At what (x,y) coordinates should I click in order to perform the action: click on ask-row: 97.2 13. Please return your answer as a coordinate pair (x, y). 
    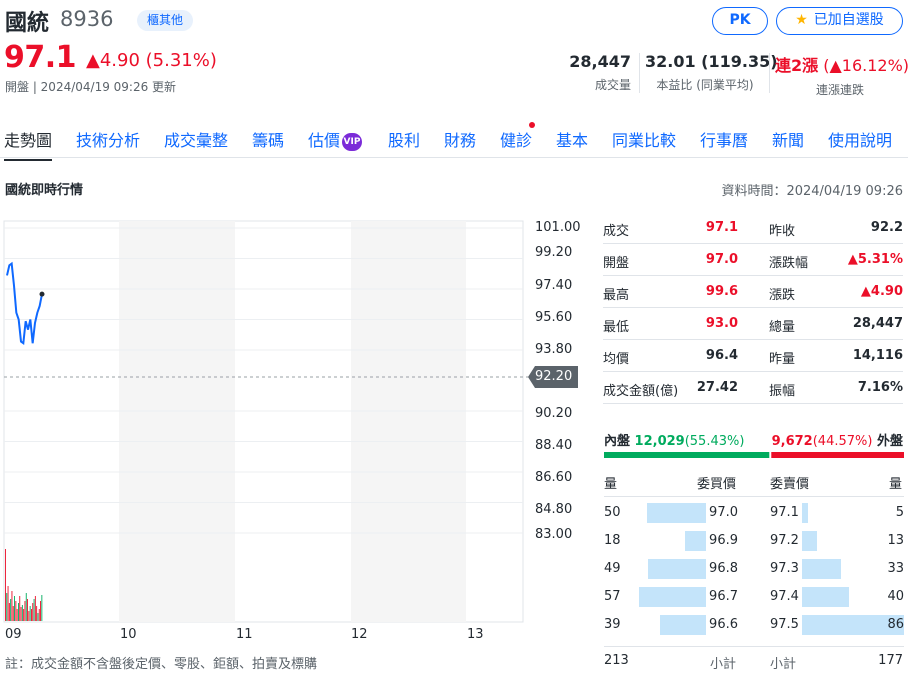
    Looking at the image, I should click on (837, 545).